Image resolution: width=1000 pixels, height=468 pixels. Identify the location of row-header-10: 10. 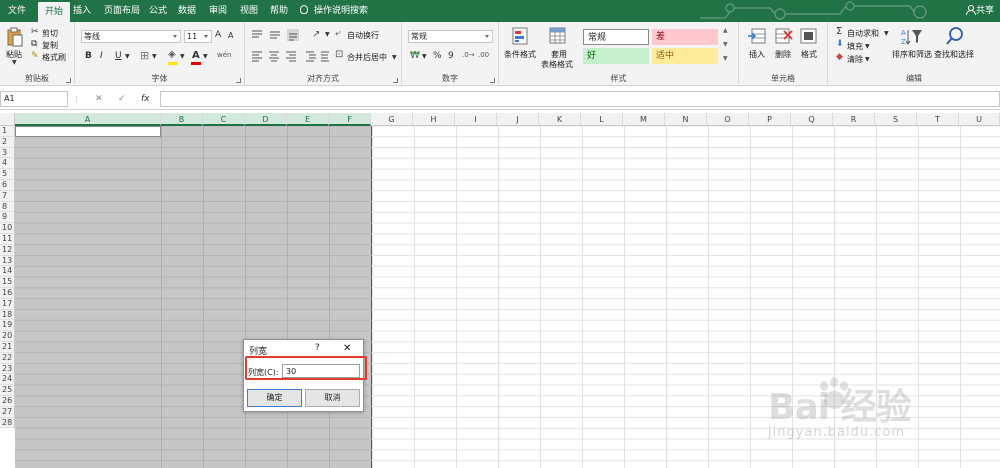
(7, 228).